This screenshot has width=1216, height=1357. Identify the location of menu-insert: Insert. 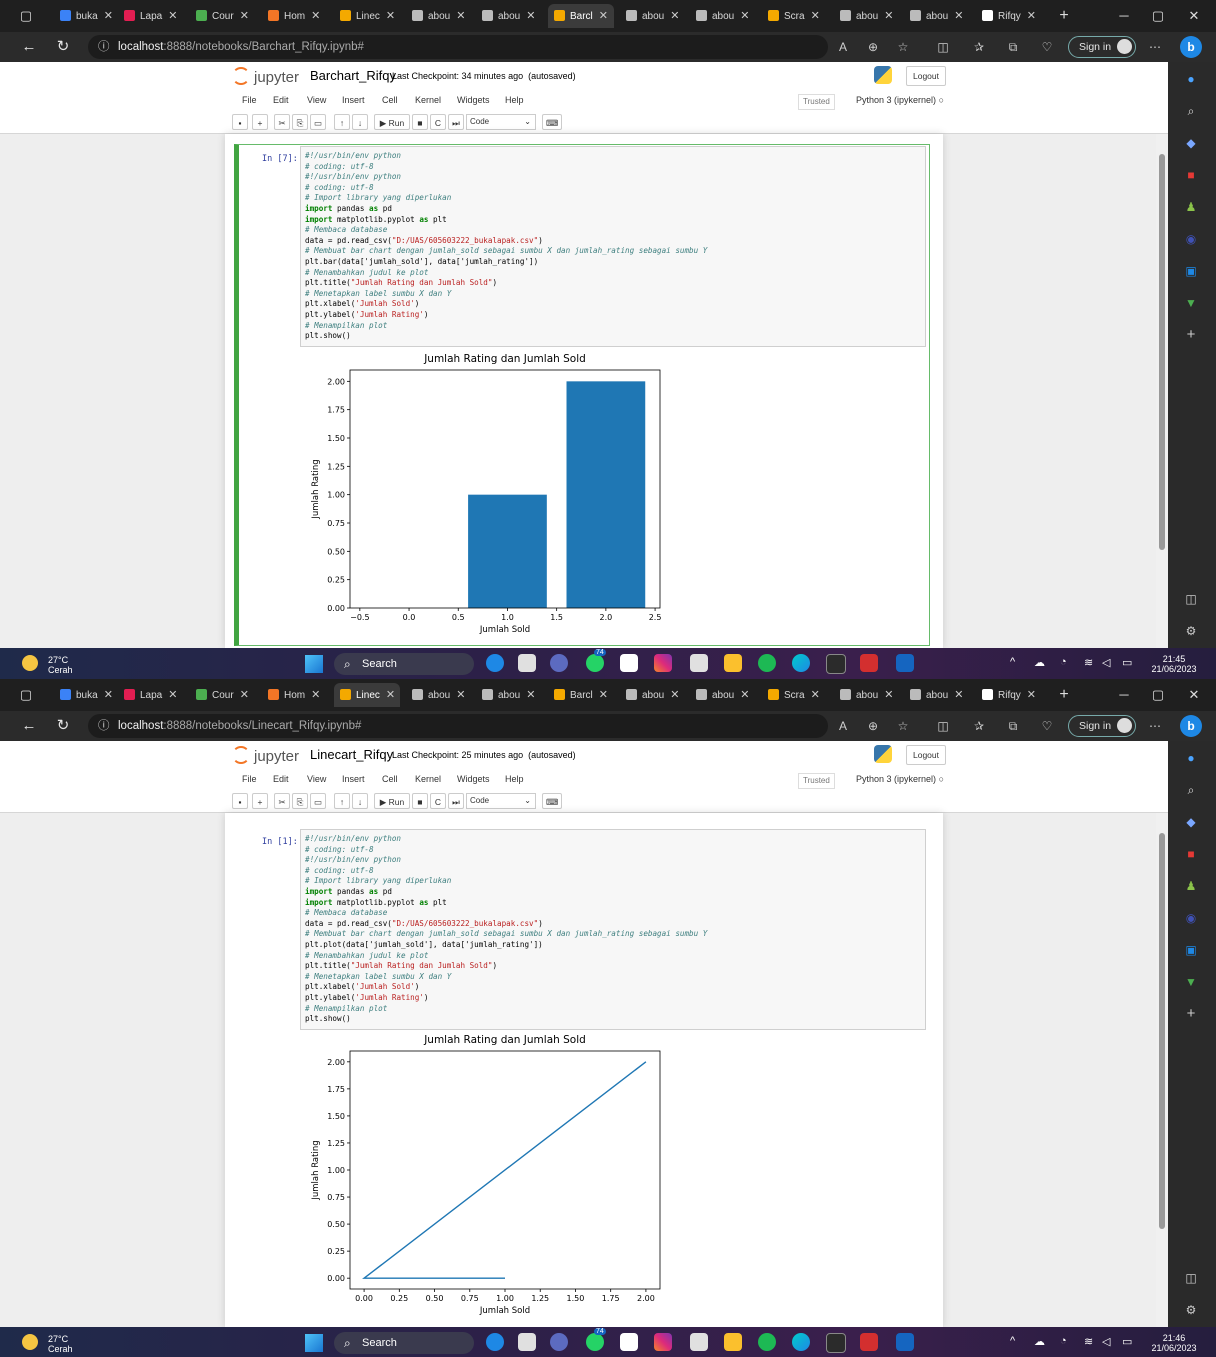
(353, 779).